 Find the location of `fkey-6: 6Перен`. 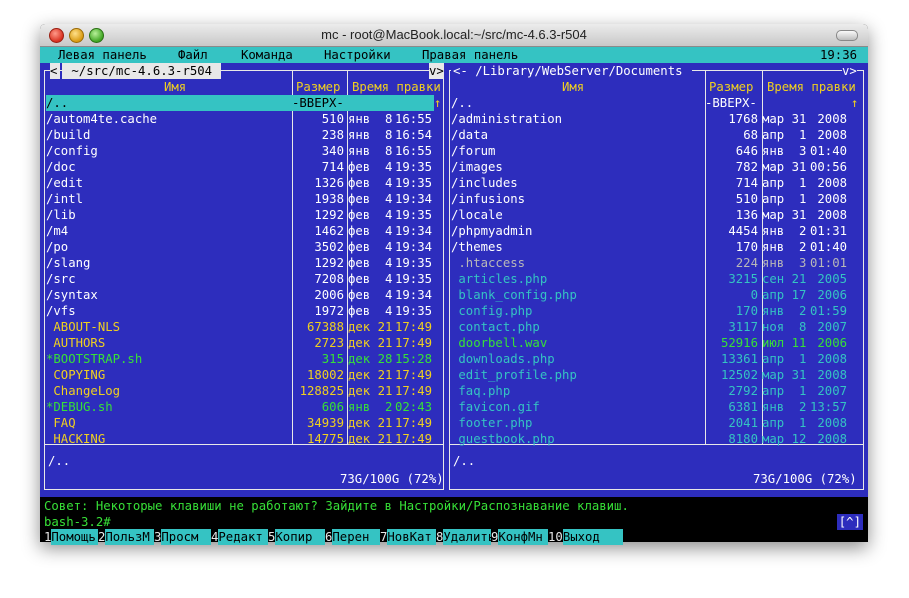

fkey-6: 6Перен is located at coordinates (352, 537).